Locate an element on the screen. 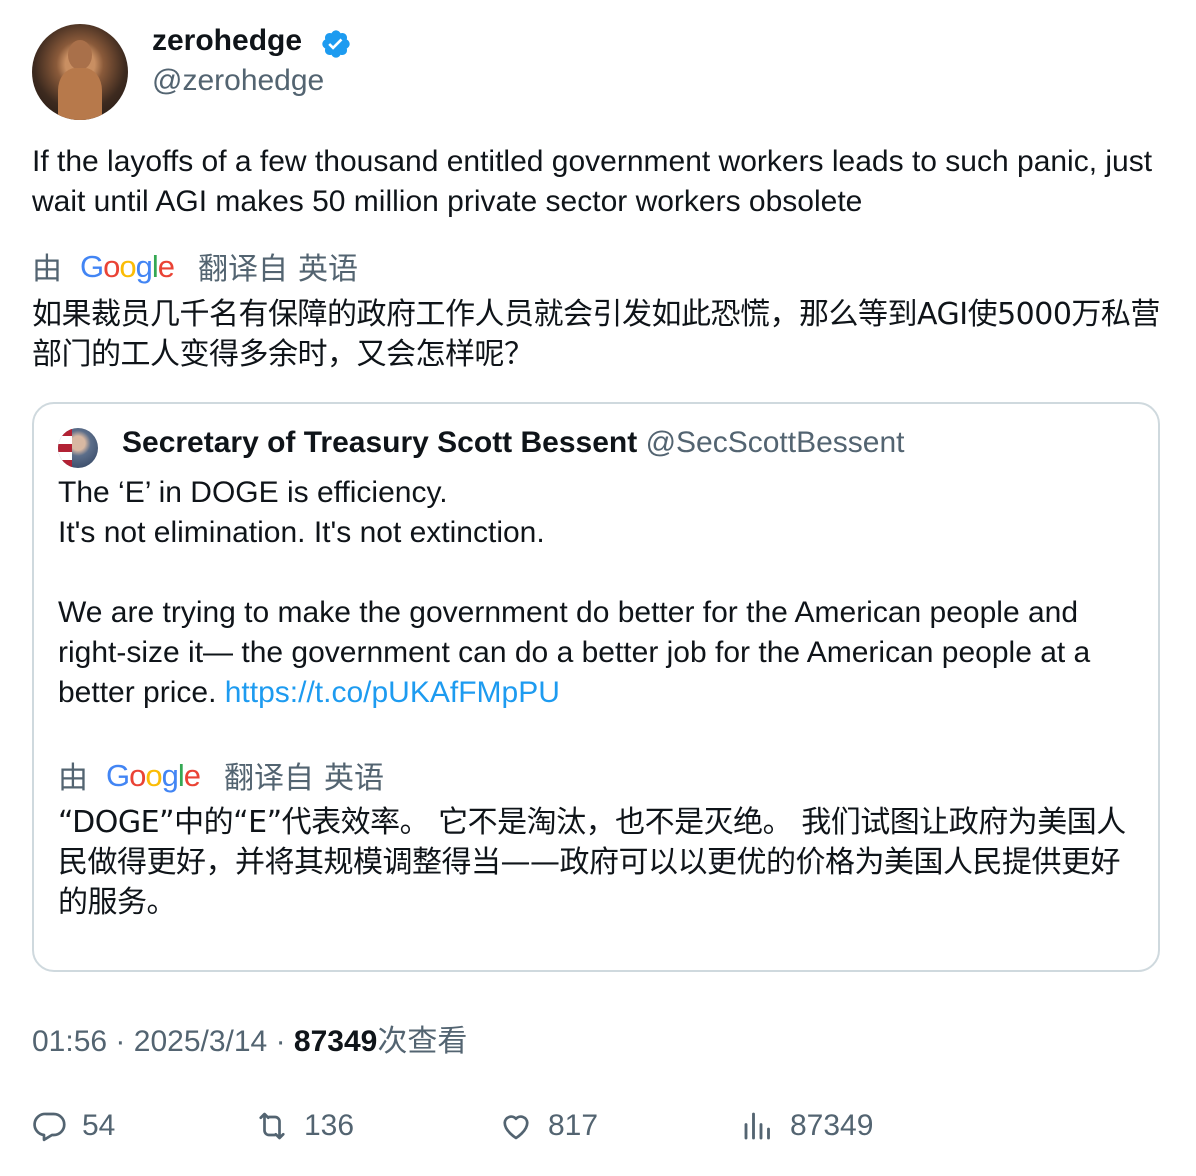 The image size is (1196, 1176). retweet-count: 136 is located at coordinates (329, 1125).